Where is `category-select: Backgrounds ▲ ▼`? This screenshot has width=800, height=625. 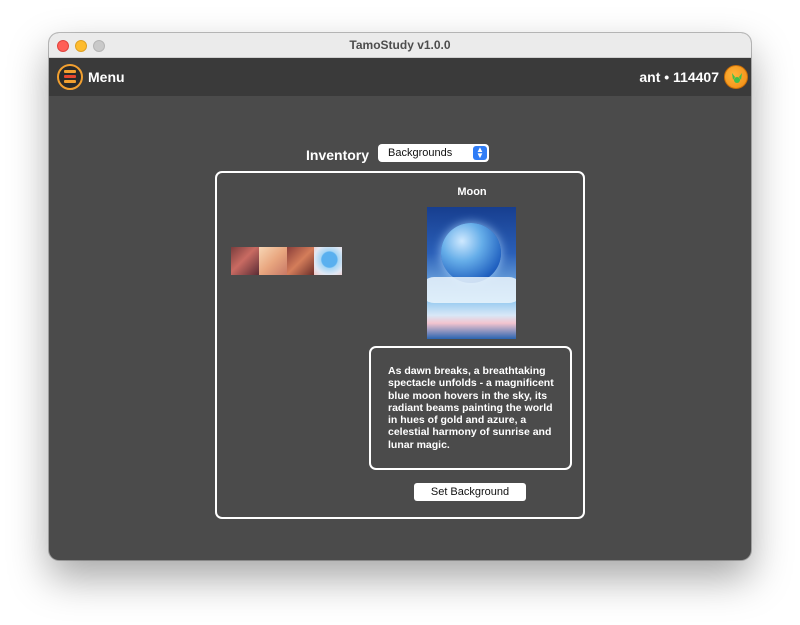 category-select: Backgrounds ▲ ▼ is located at coordinates (433, 153).